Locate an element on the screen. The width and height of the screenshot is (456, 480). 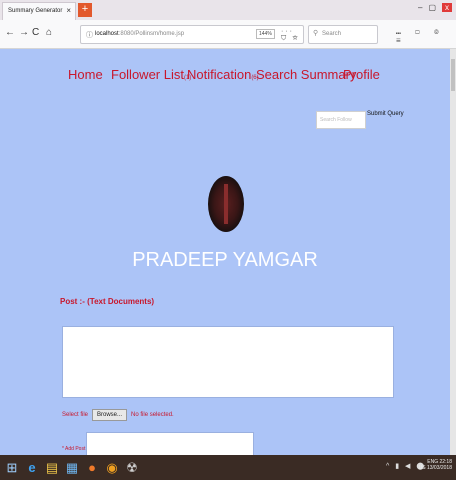
toolbar-icons: ⑉ ▢ ◎ ≡ is located at coordinates (426, 36).